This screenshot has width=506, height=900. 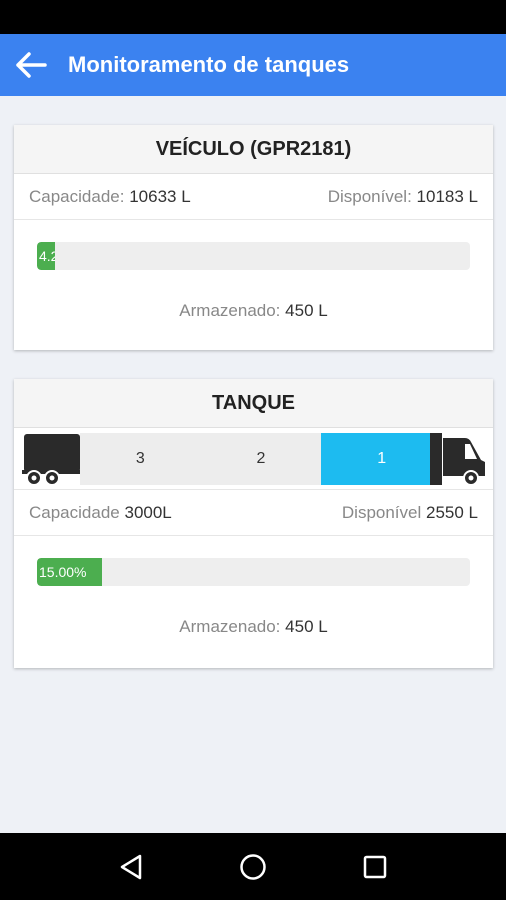 What do you see at coordinates (69, 572) in the screenshot?
I see `tank-progress-fill: 15.00%` at bounding box center [69, 572].